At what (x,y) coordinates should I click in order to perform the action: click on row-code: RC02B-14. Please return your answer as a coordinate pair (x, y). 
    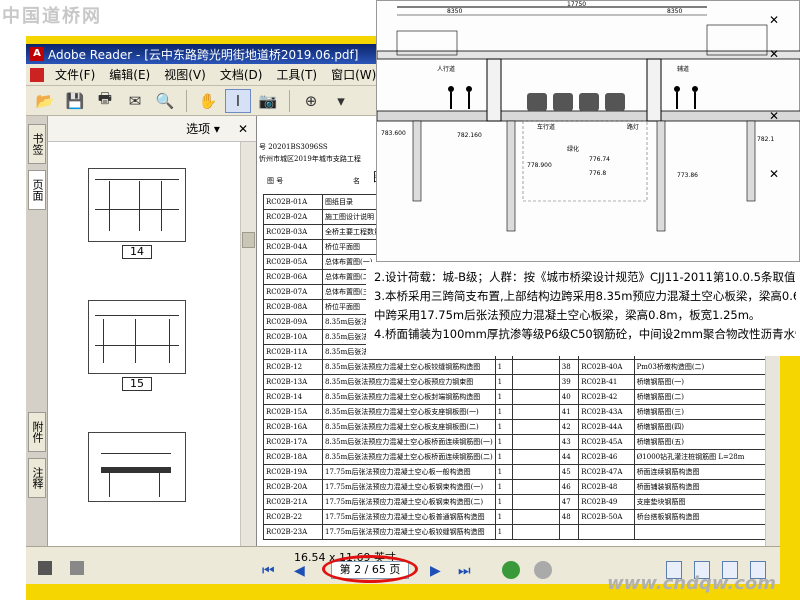
    Looking at the image, I should click on (293, 397).